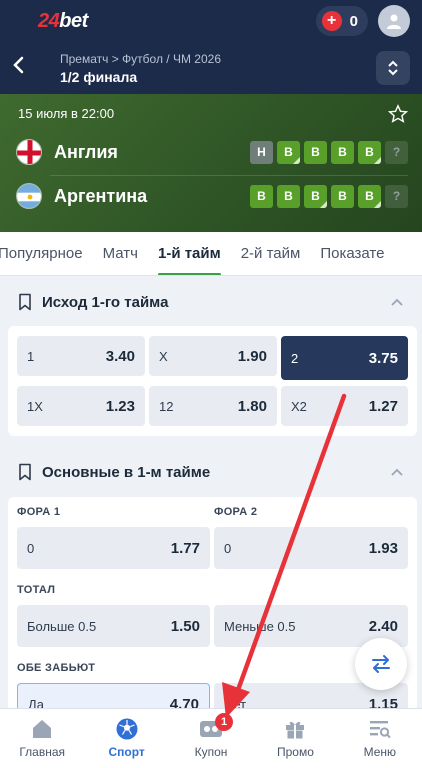  I want to click on match-switcher-button, so click(393, 68).